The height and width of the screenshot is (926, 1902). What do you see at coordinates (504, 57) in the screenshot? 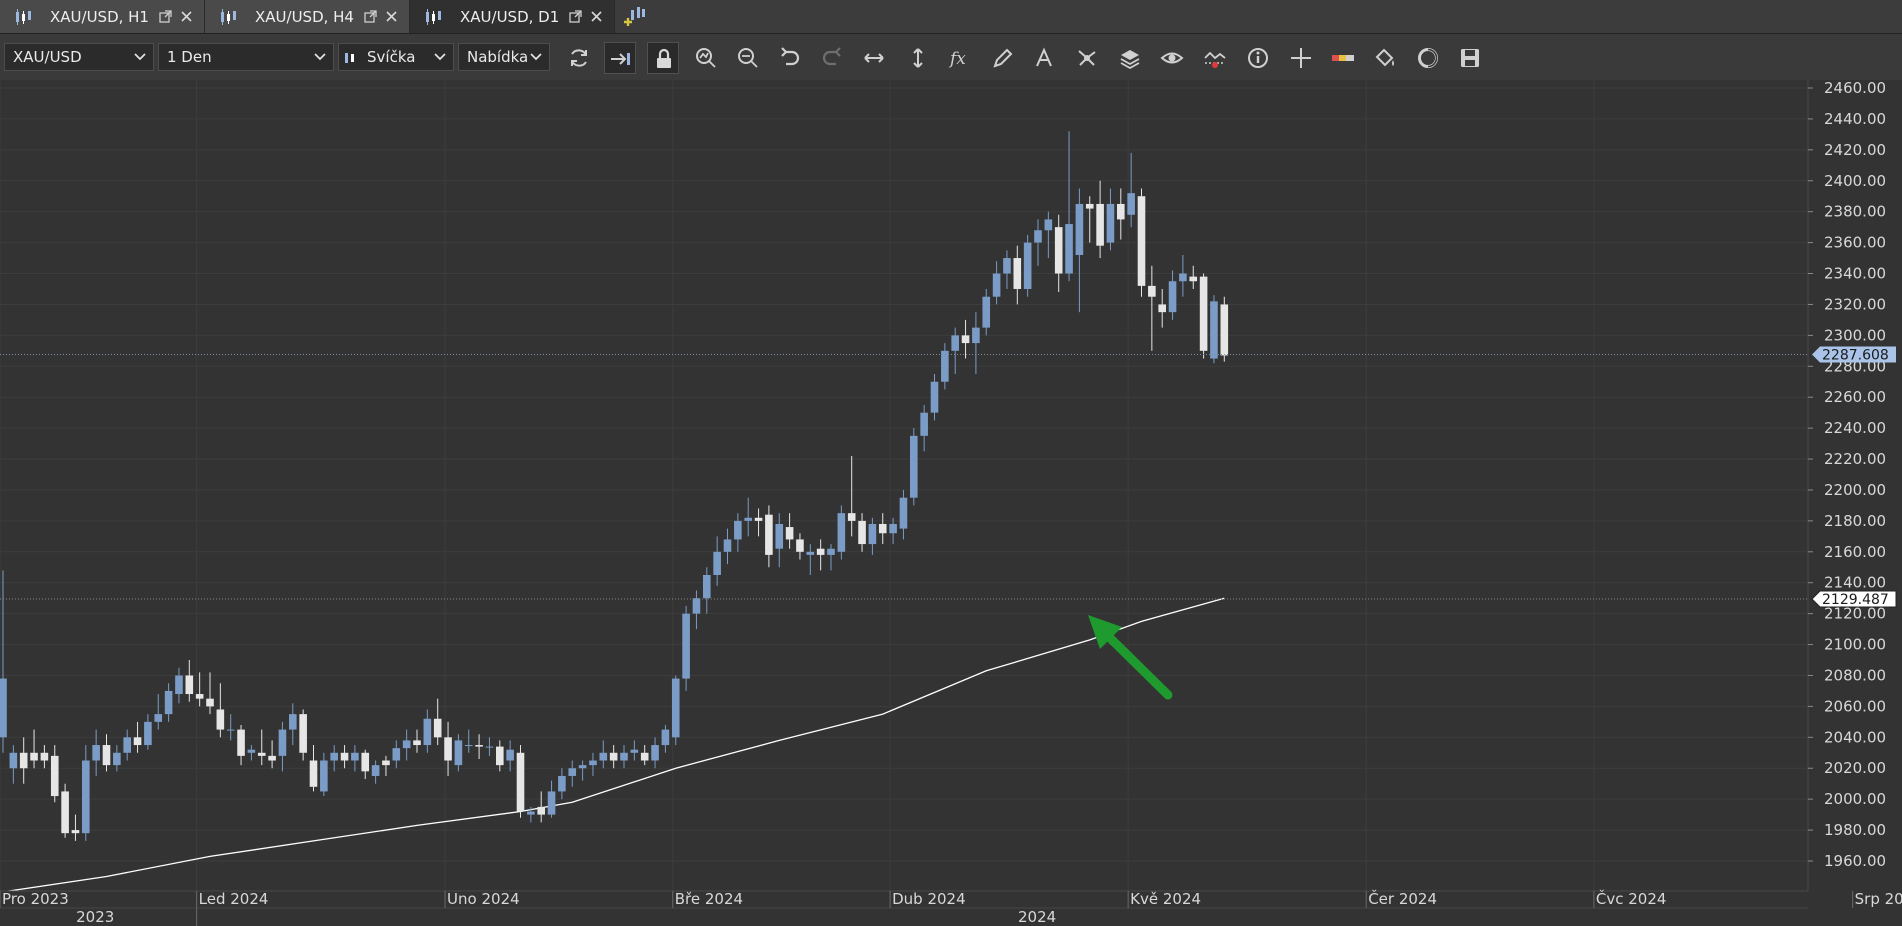
I see `price-side-select: Nabídka` at bounding box center [504, 57].